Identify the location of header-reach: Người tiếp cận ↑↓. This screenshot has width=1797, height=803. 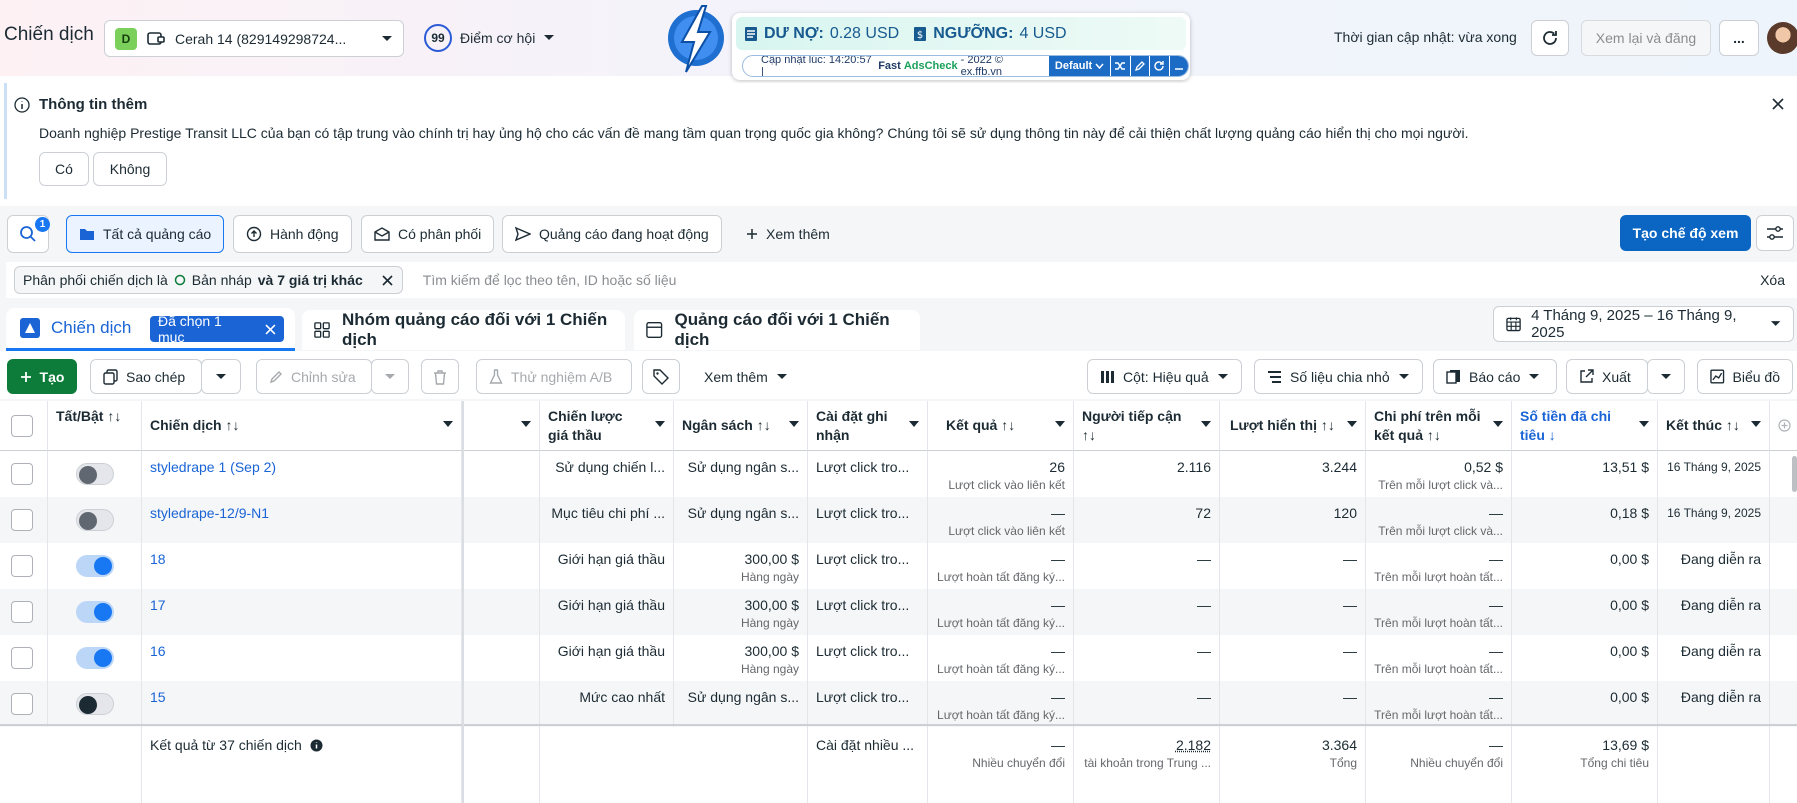
(1147, 426).